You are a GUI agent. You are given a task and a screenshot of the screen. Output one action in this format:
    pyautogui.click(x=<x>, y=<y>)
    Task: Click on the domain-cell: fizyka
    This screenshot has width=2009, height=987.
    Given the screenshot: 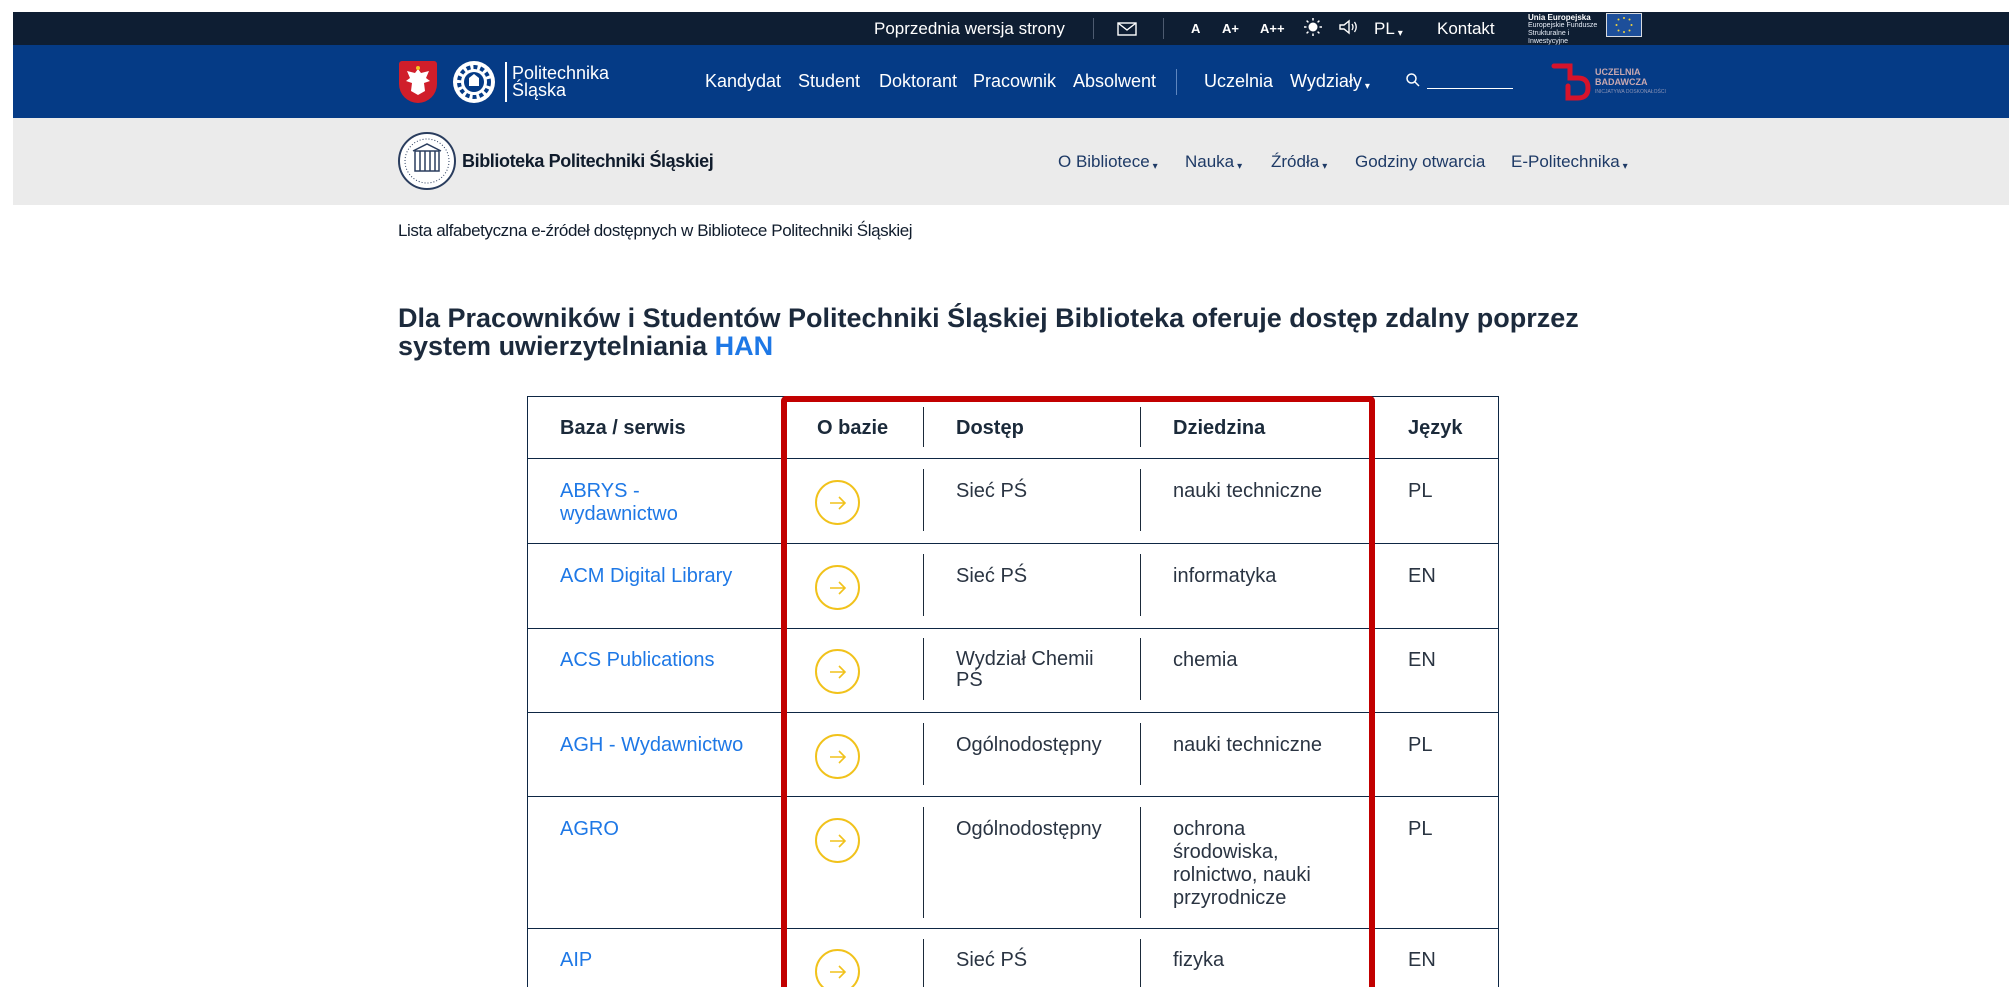 What is the action you would take?
    pyautogui.click(x=1199, y=960)
    